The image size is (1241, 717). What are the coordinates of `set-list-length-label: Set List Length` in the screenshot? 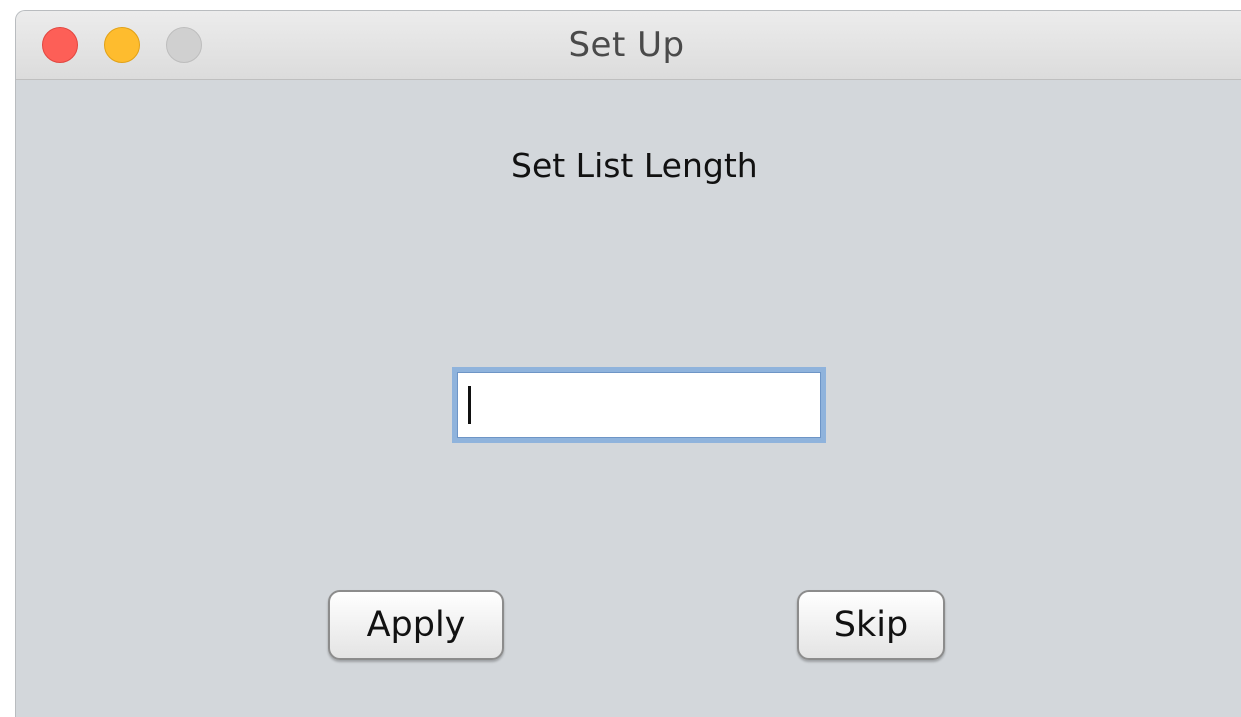 It's located at (634, 165).